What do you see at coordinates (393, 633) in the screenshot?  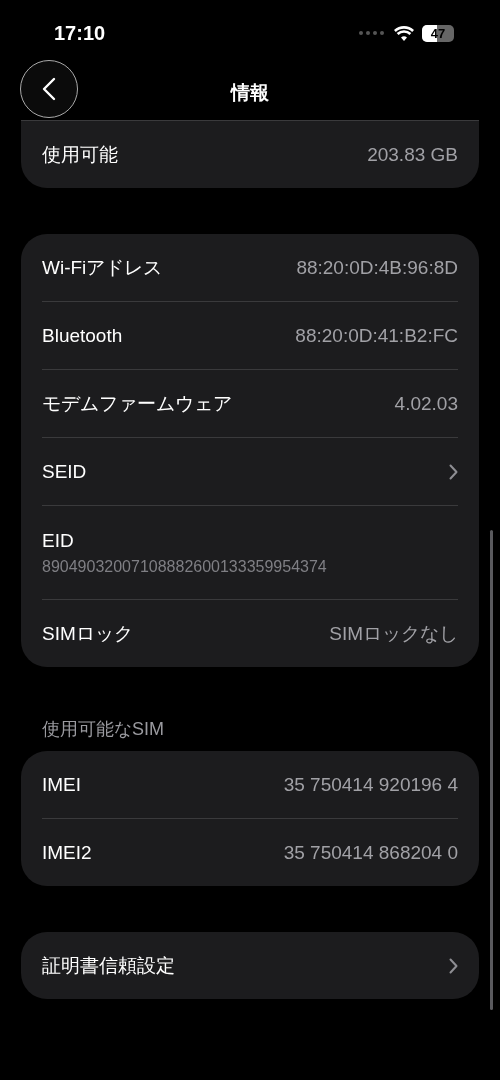 I see `row-value: SIMロックなし` at bounding box center [393, 633].